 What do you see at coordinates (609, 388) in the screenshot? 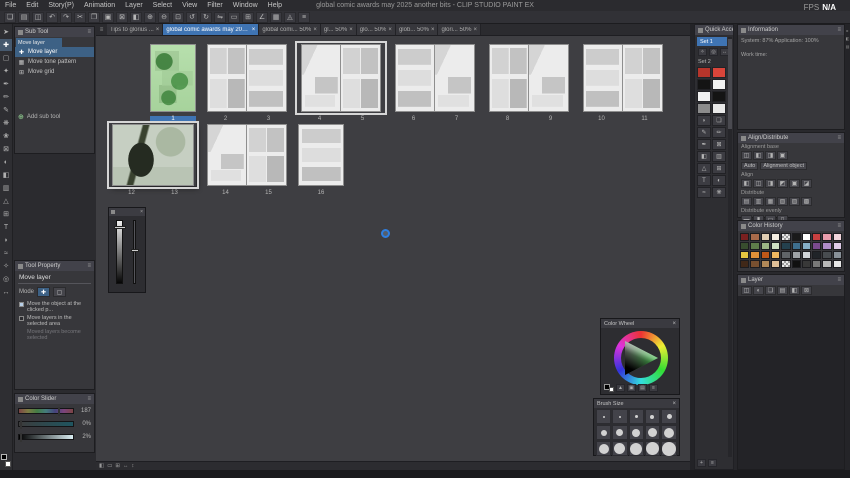
I see `wheel-color-chips` at bounding box center [609, 388].